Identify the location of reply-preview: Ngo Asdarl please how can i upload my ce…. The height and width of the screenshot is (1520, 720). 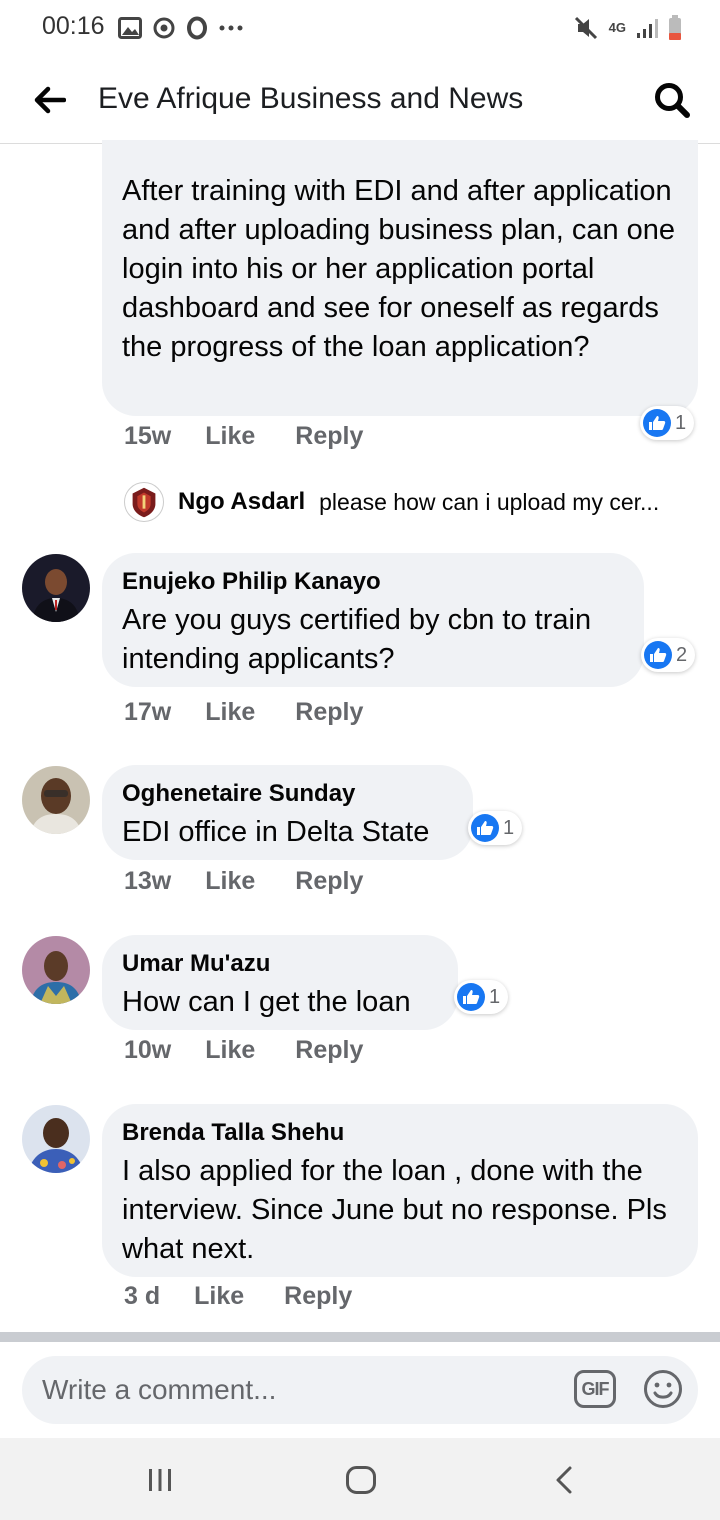
(391, 502).